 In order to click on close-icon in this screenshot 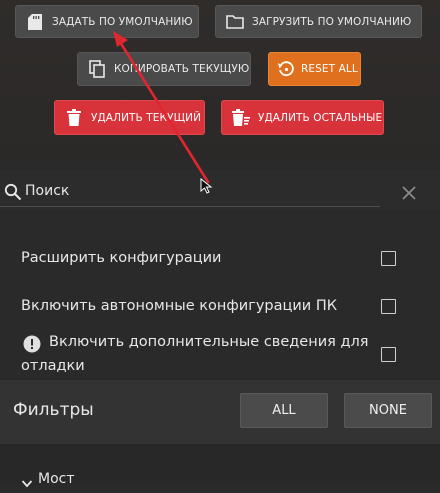, I will do `click(409, 193)`.